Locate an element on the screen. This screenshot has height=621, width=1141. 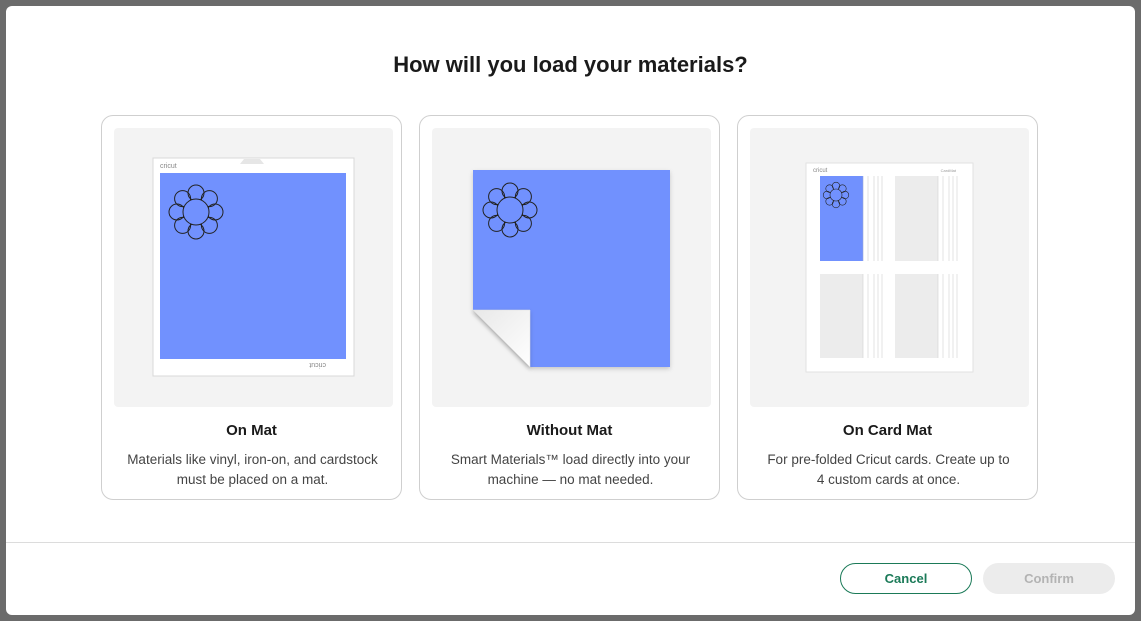
mat-brand-label: cricut is located at coordinates (168, 166).